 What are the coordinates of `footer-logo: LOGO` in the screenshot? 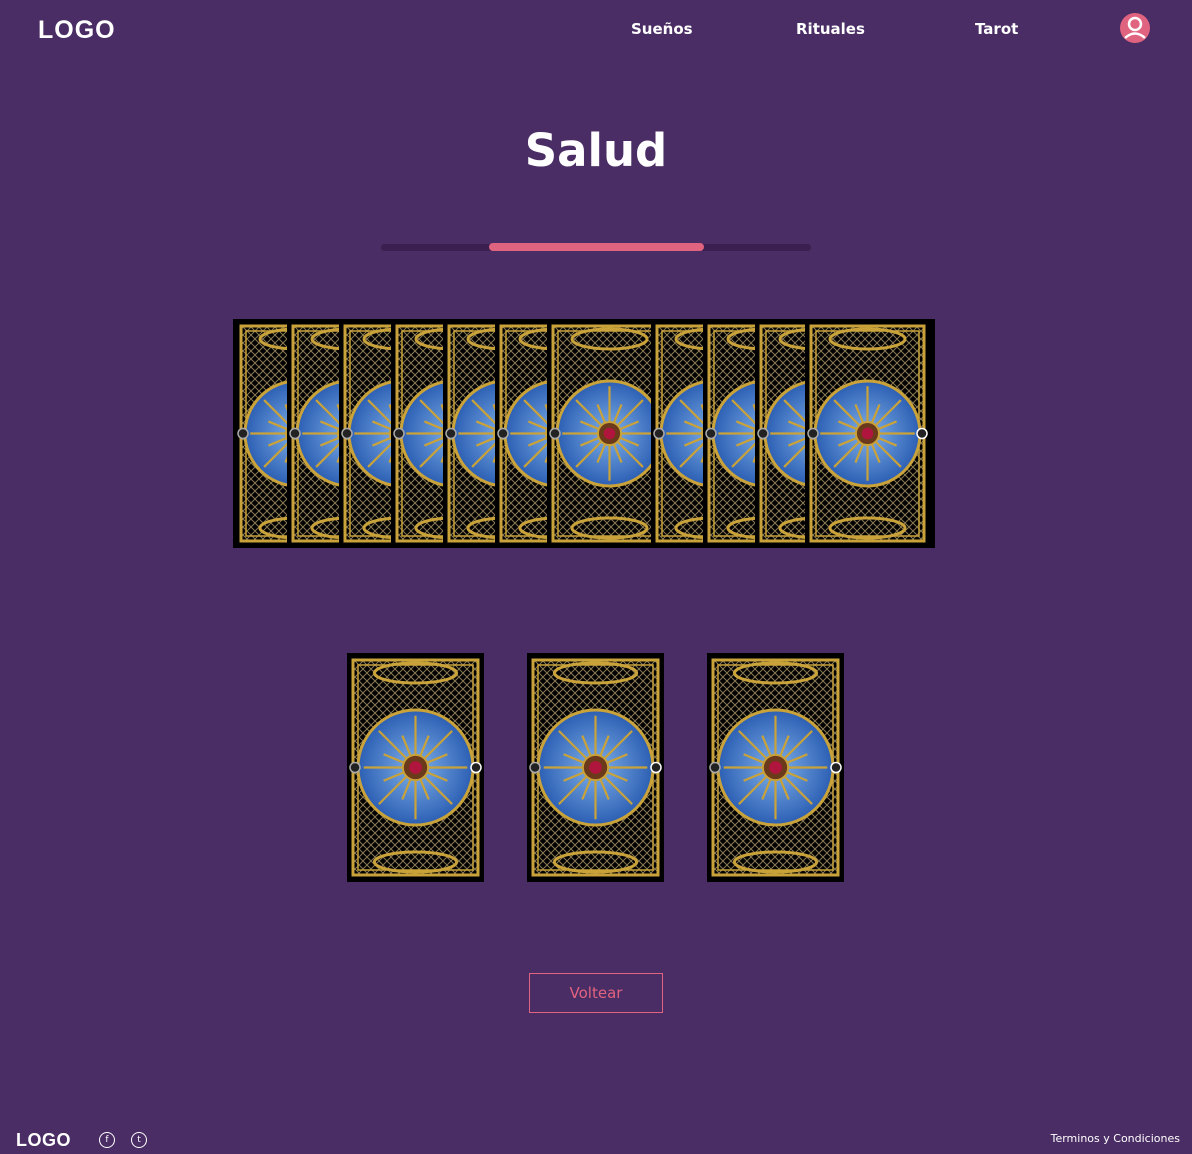 It's located at (43, 1140).